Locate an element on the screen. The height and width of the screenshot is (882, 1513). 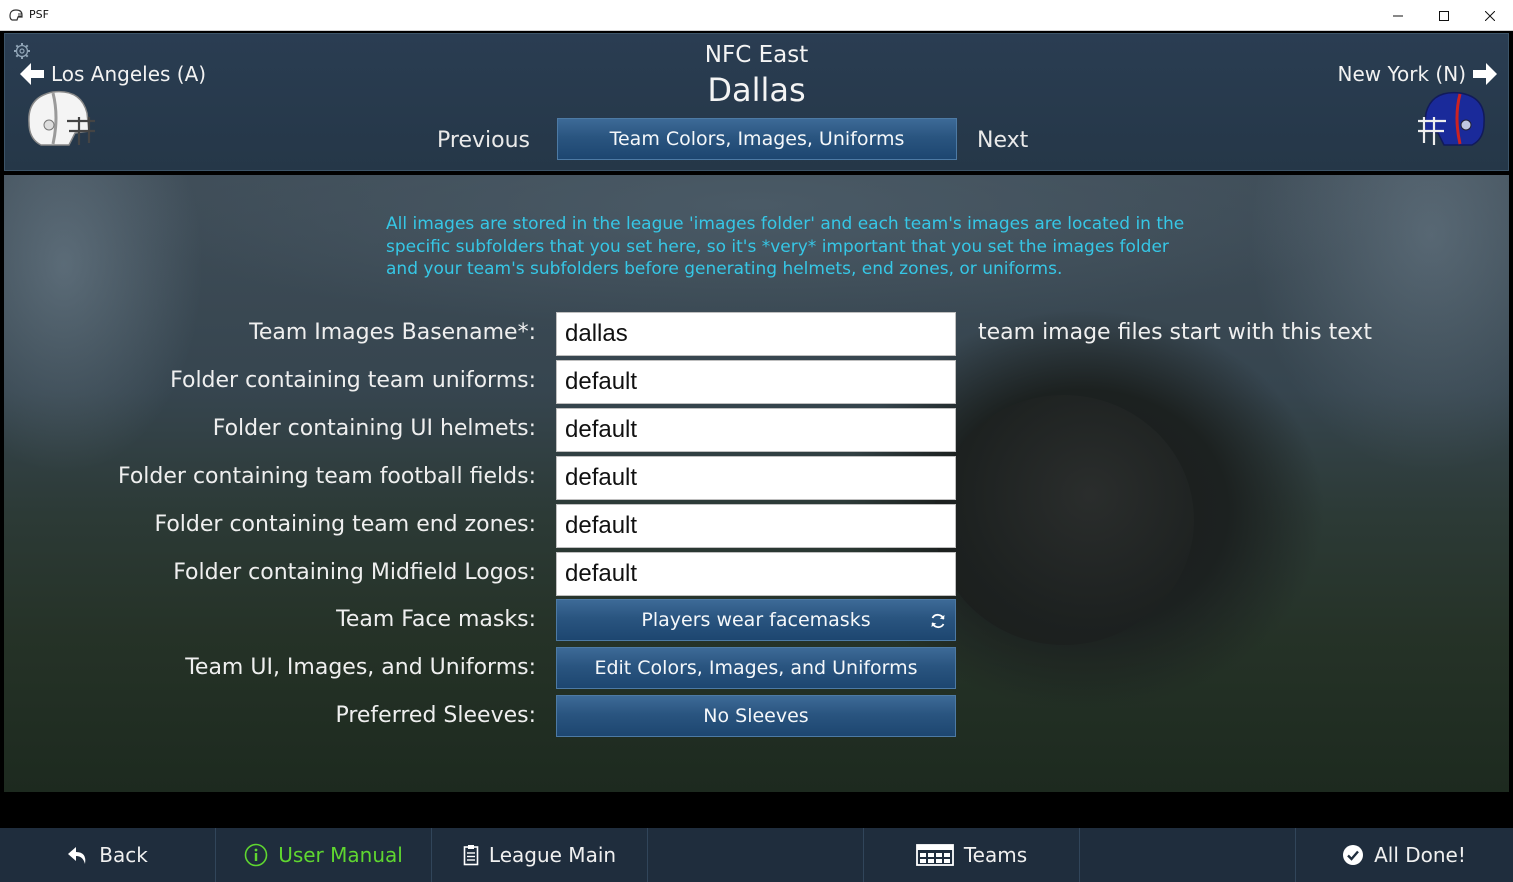
team-name: Dallas is located at coordinates (756, 90).